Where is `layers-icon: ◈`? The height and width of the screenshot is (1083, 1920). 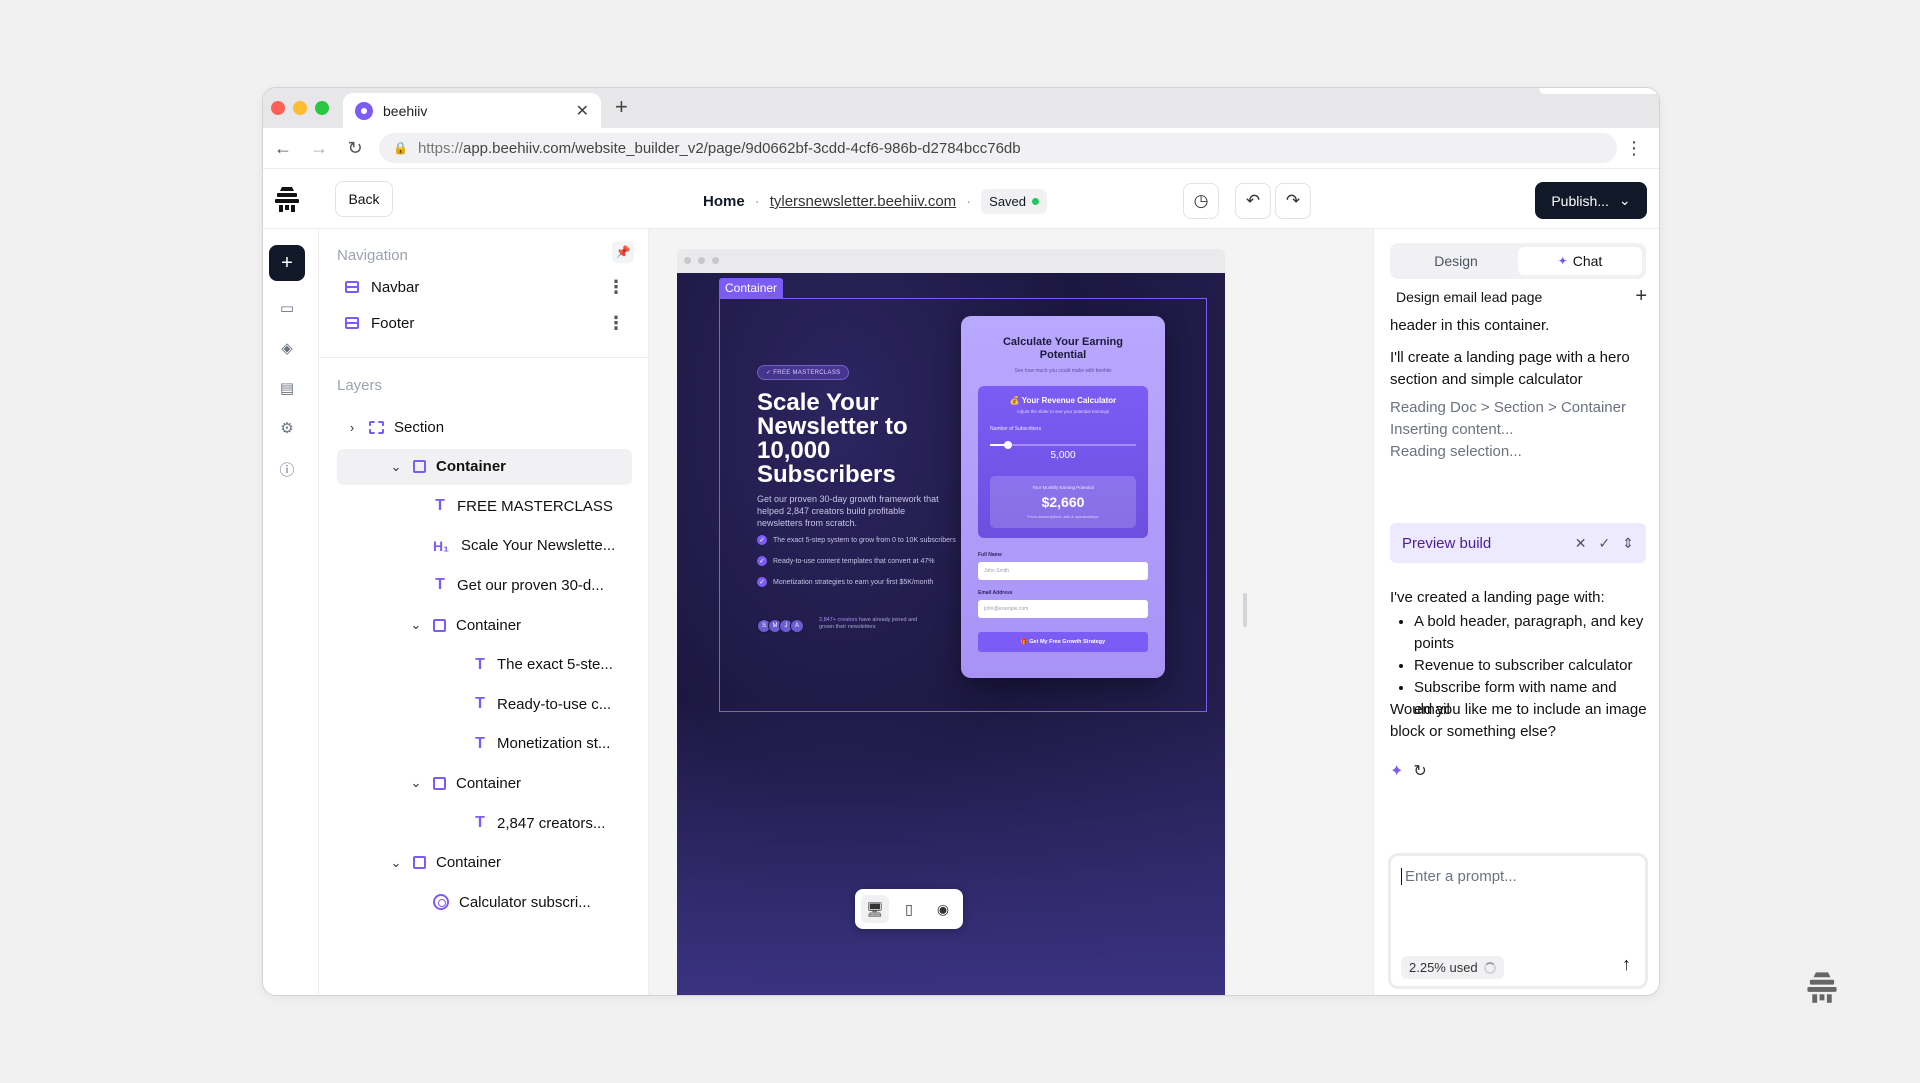
layers-icon: ◈ is located at coordinates (287, 349).